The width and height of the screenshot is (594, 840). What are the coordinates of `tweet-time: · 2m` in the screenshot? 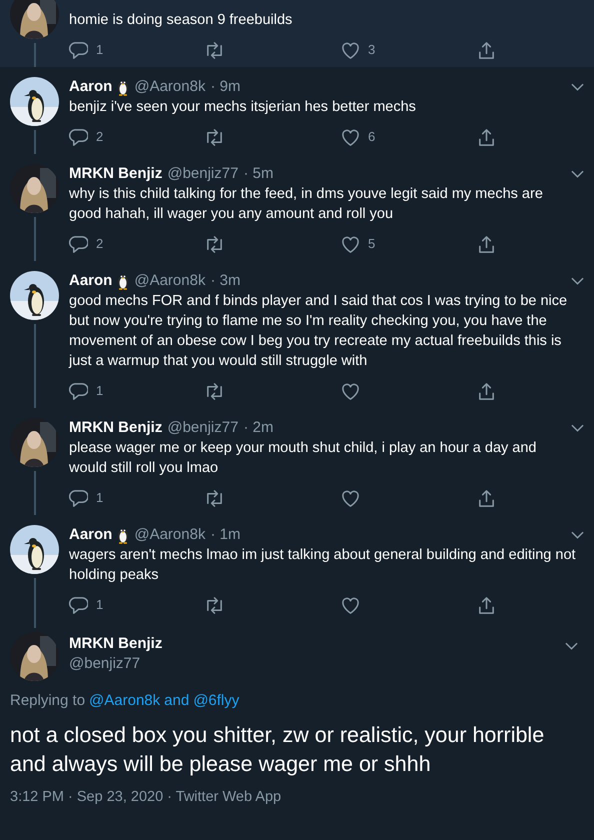 It's located at (258, 428).